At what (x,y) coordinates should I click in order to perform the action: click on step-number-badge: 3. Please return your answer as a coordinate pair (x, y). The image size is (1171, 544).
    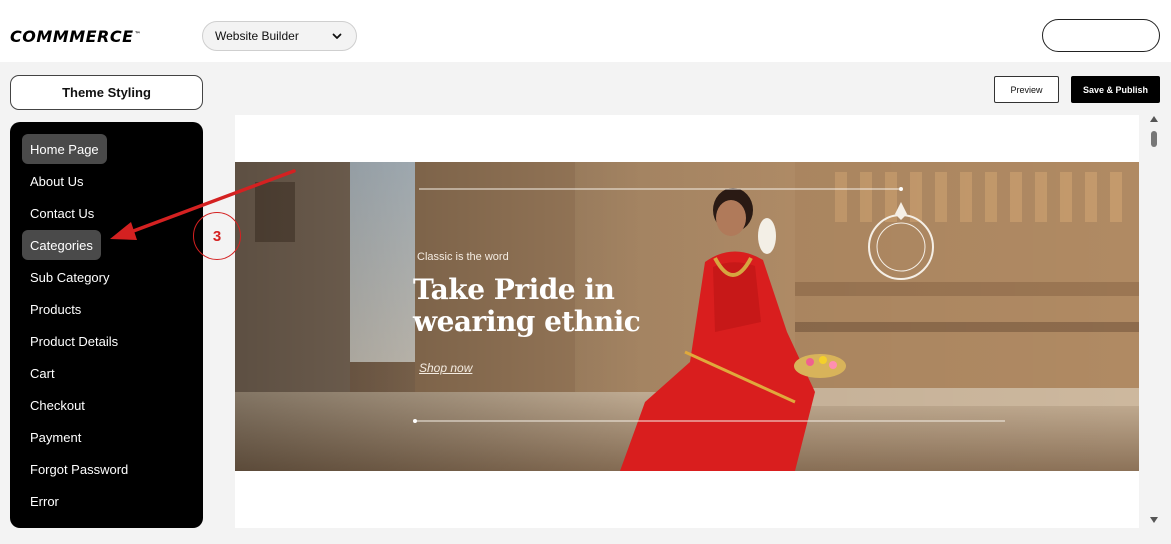
    Looking at the image, I should click on (217, 236).